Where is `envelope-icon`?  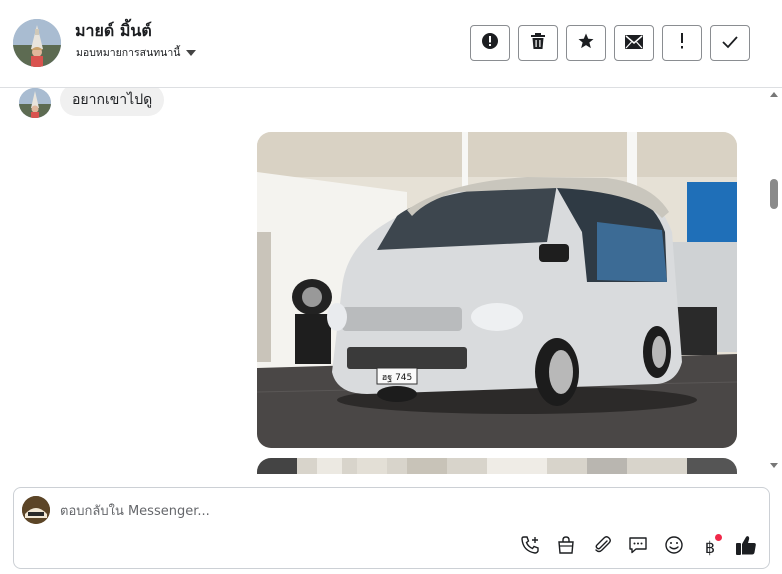
envelope-icon is located at coordinates (634, 43).